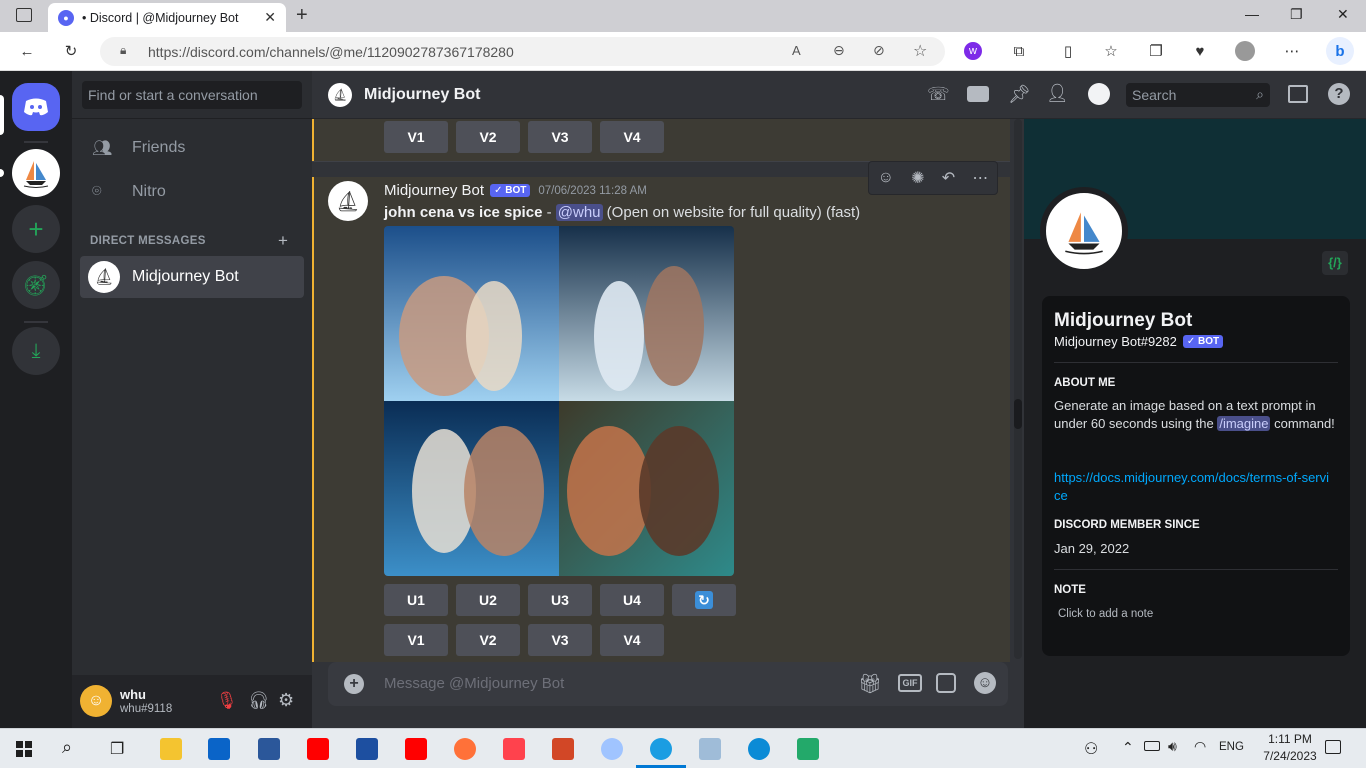  Describe the element at coordinates (270, 17) in the screenshot. I see `close-tab-icon: ✕` at that location.